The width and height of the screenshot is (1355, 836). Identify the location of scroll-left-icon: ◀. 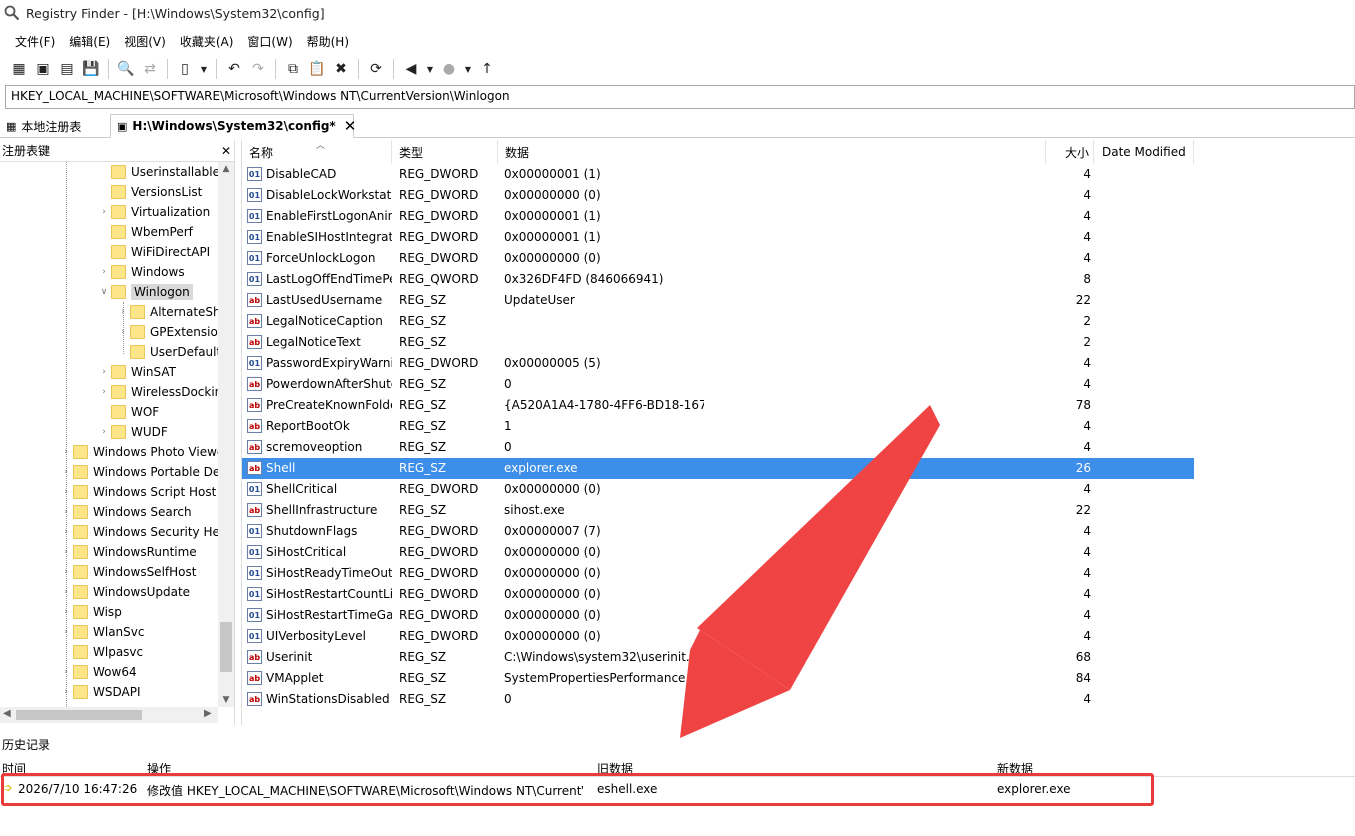
(7, 713).